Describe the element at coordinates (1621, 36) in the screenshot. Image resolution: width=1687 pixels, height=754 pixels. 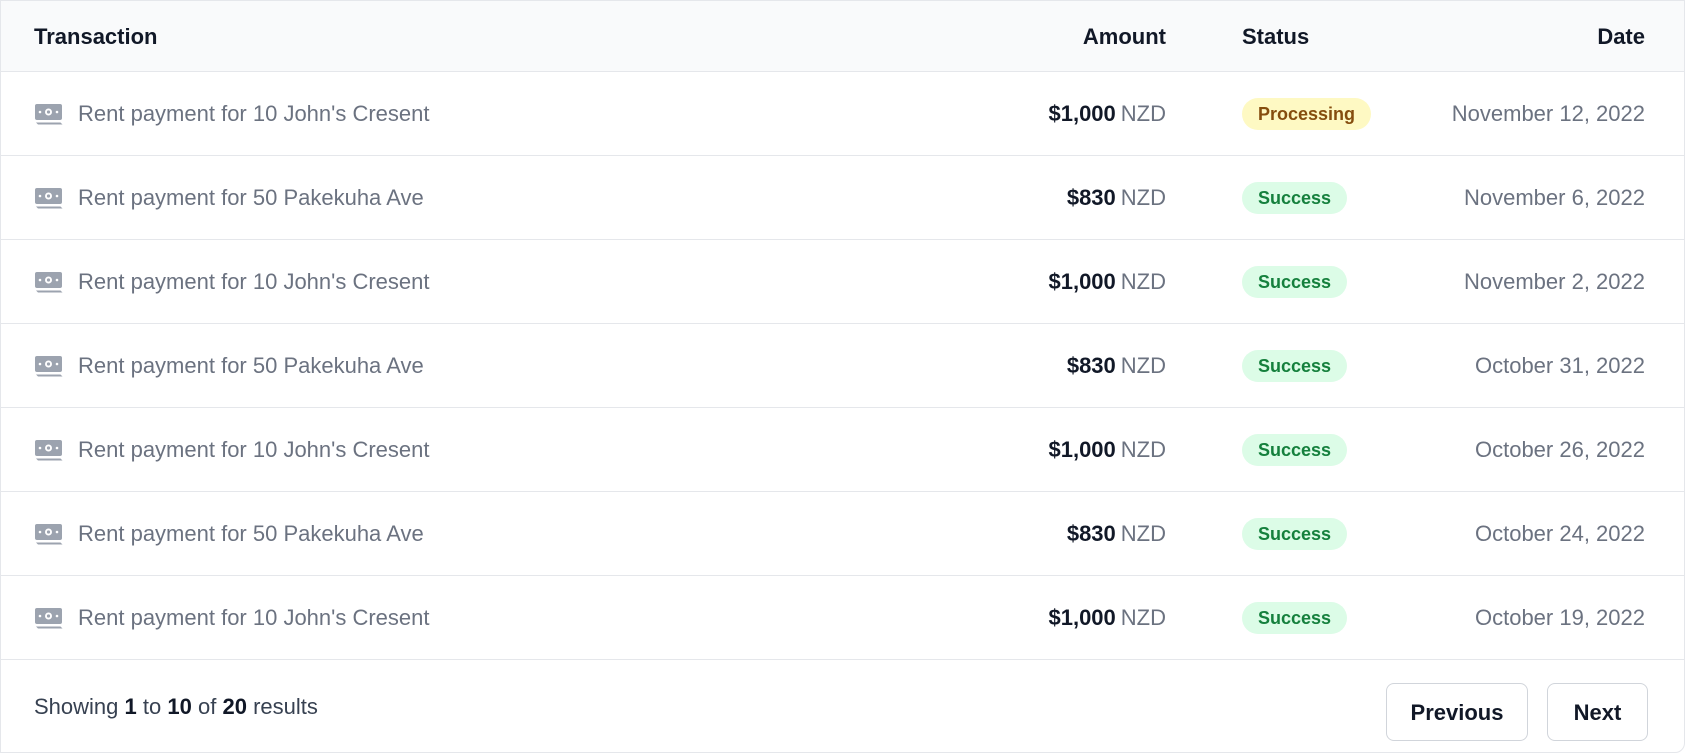
I see `column-header-date: Date` at that location.